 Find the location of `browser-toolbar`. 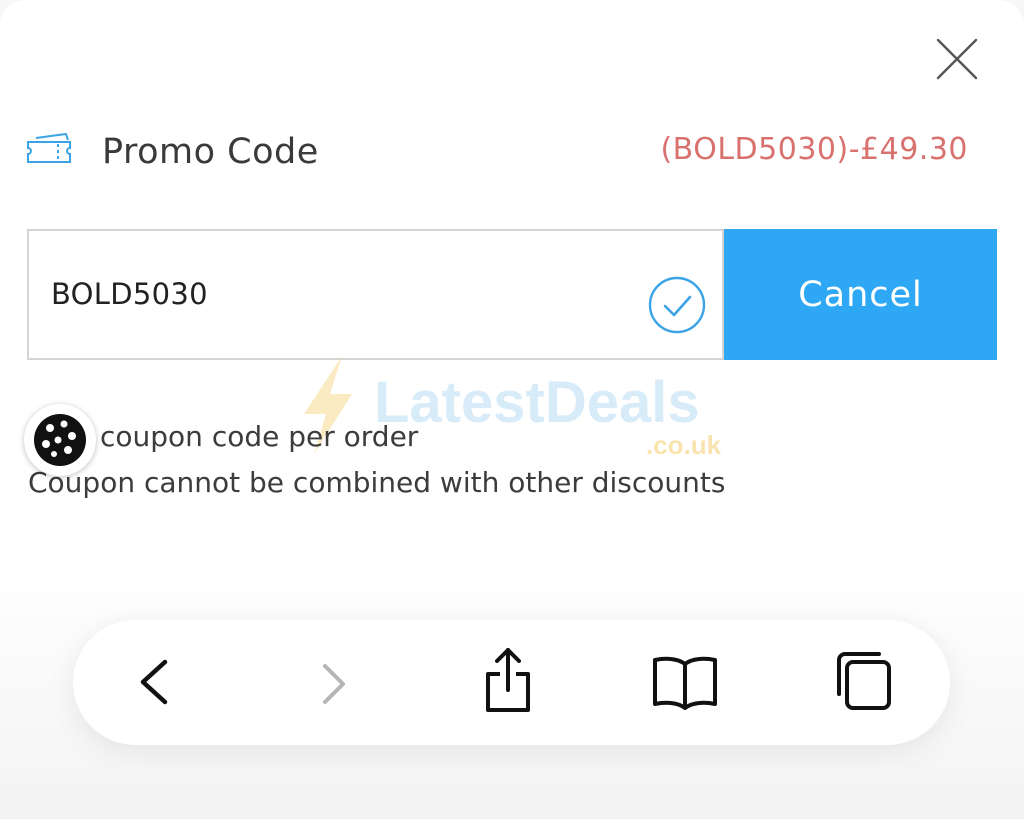

browser-toolbar is located at coordinates (511, 682).